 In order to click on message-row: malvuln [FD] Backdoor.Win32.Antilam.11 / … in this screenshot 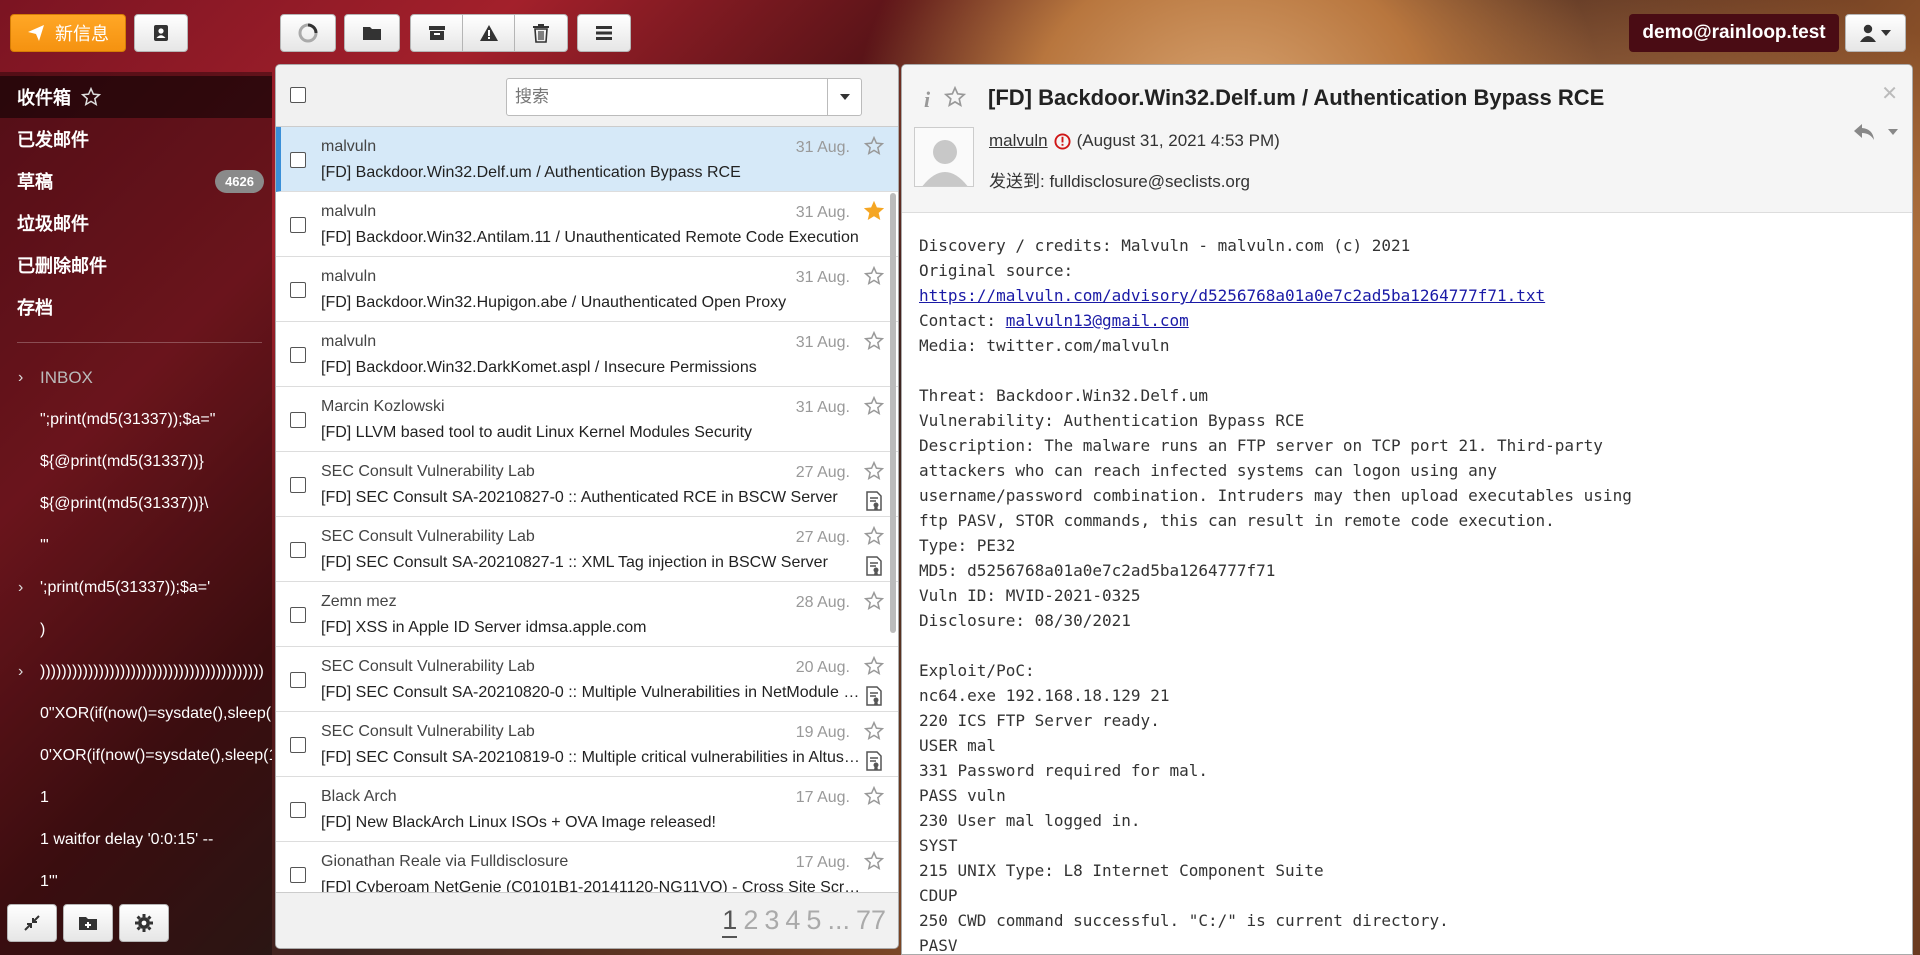, I will do `click(587, 224)`.